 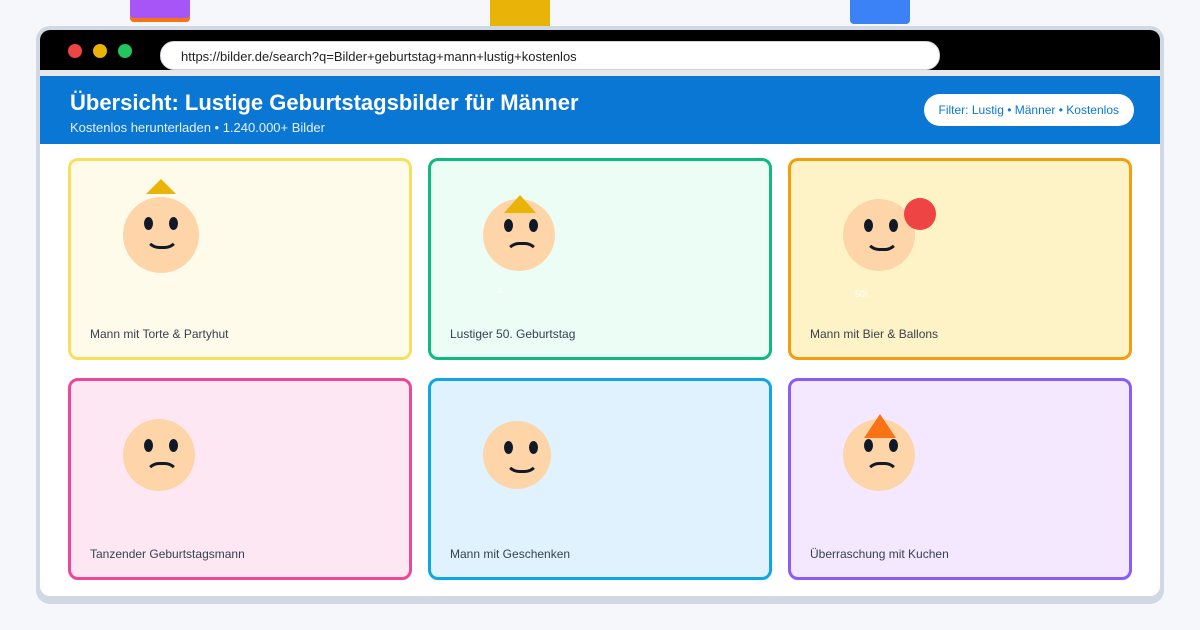 What do you see at coordinates (513, 334) in the screenshot?
I see `card-caption: Lustiger 50. Geburtstag` at bounding box center [513, 334].